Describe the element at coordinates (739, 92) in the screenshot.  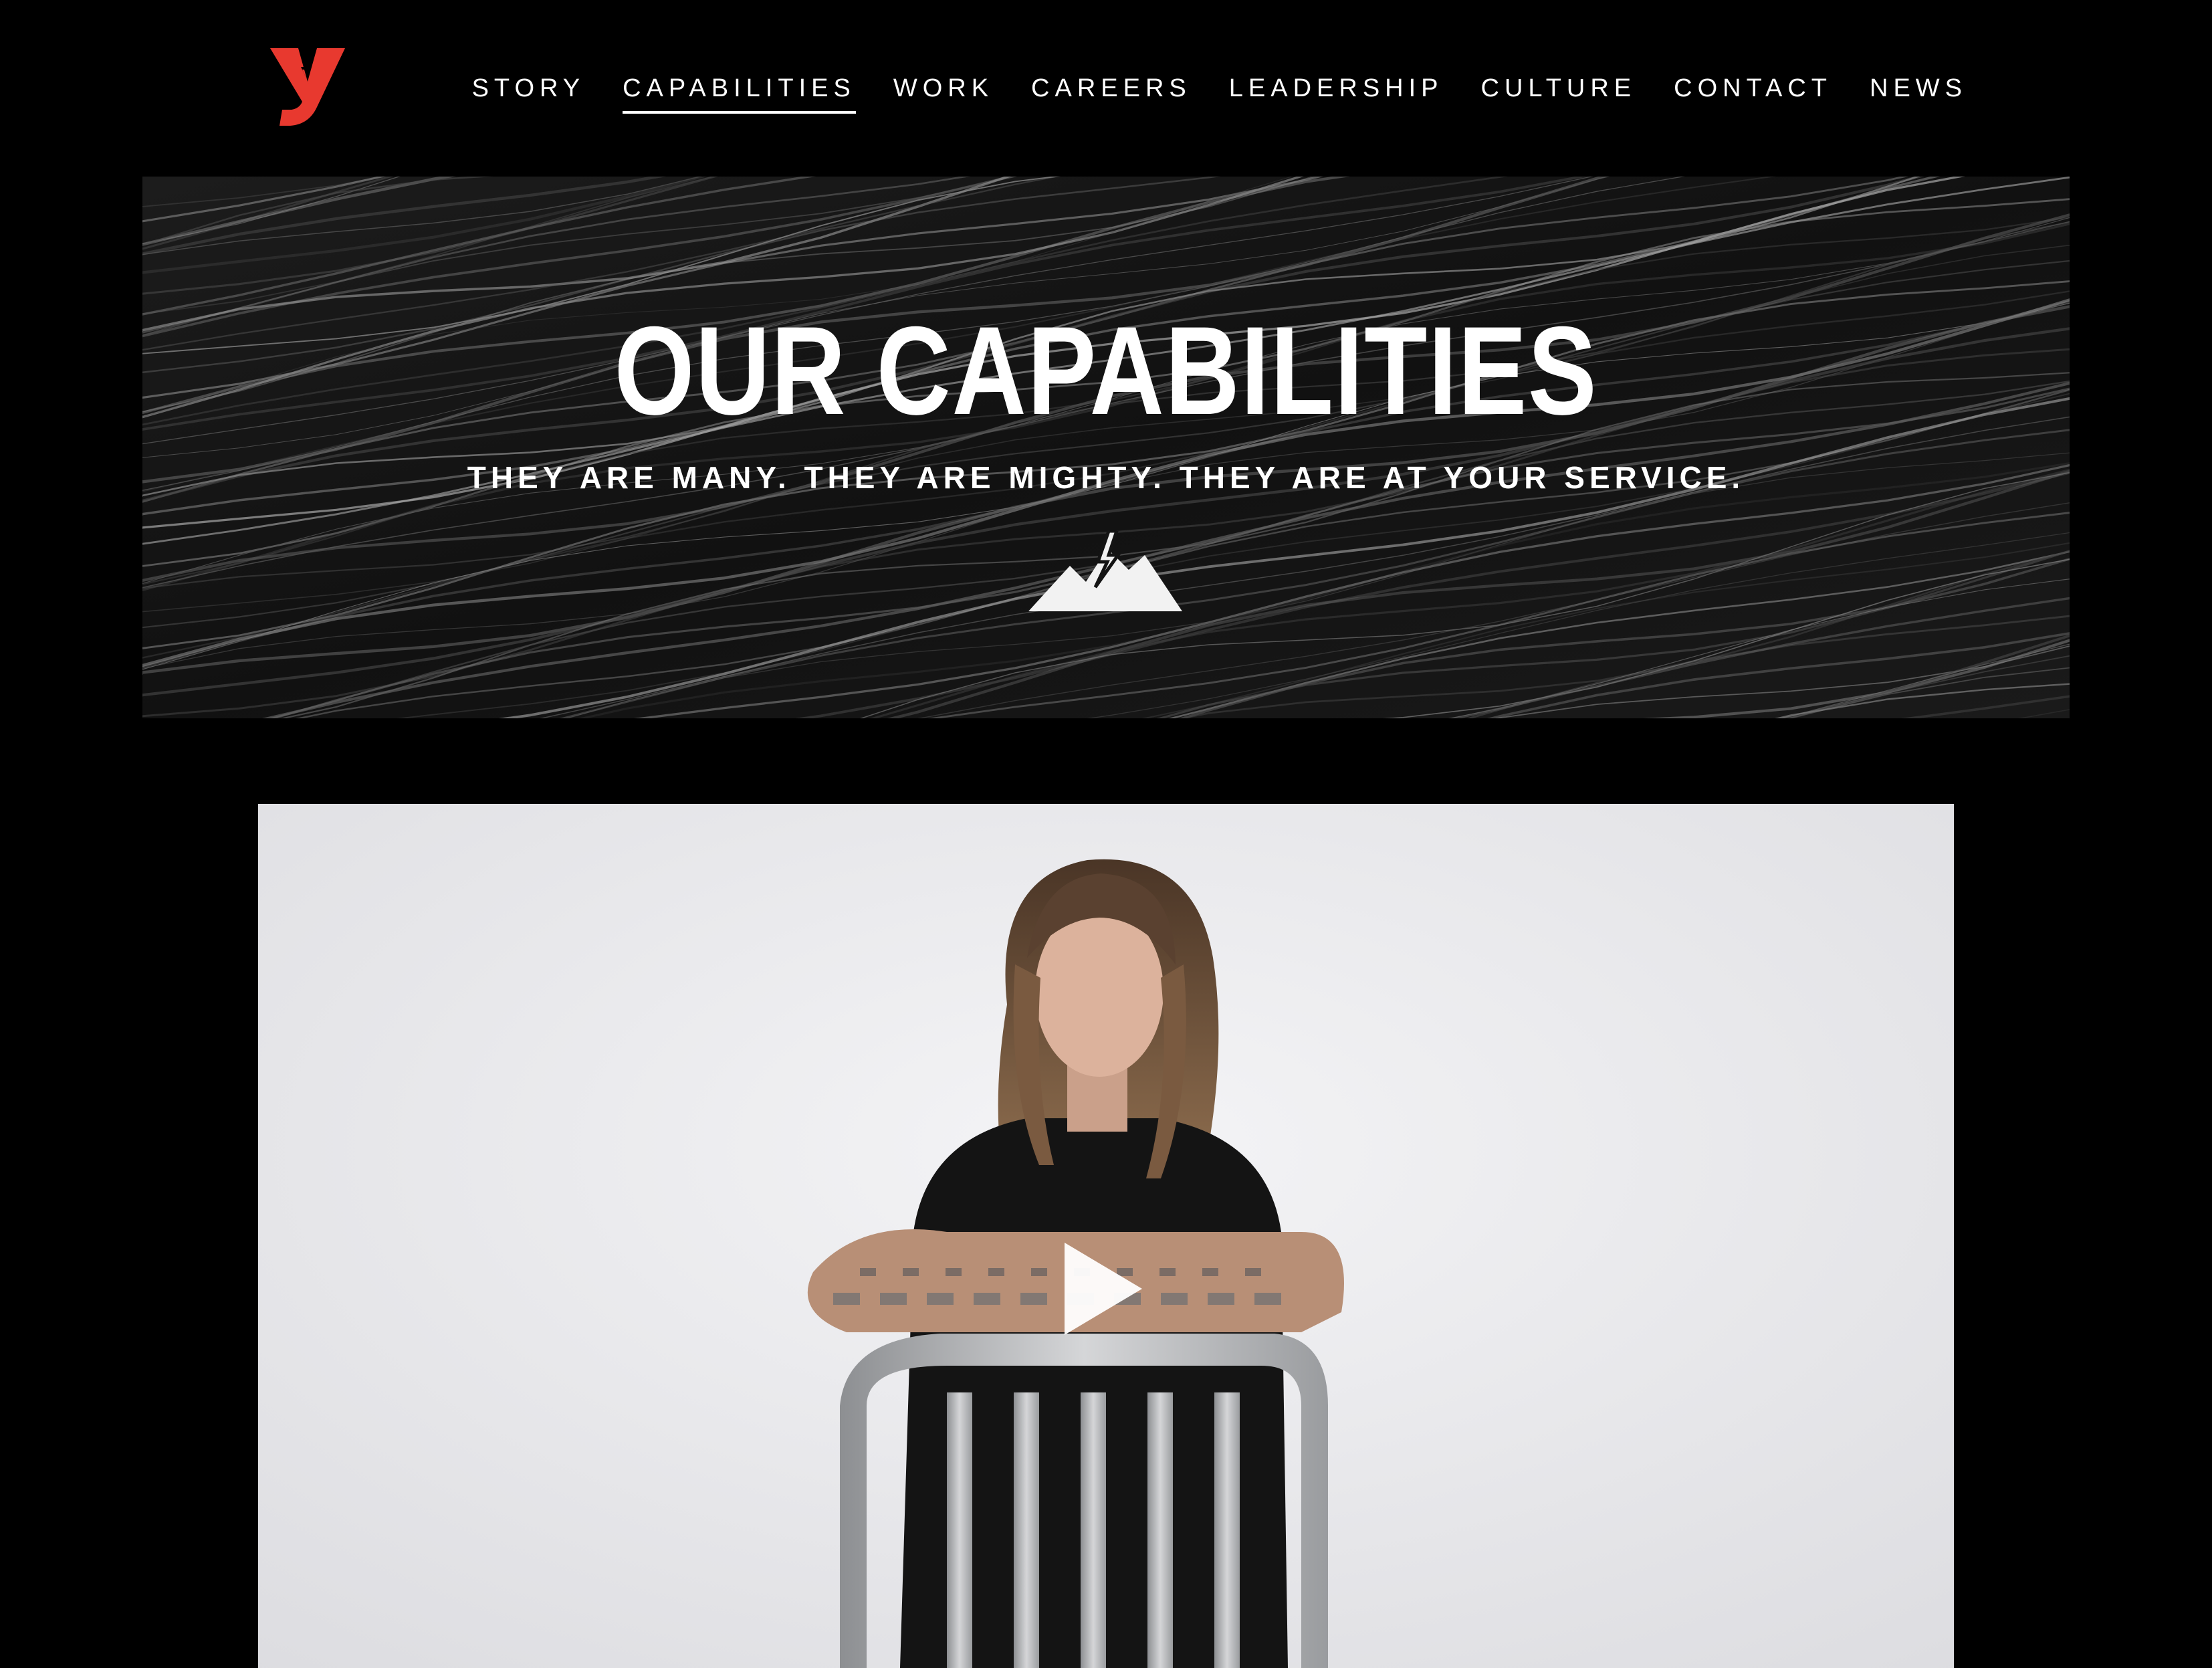
I see `nav-item-capabilities: CAPABILITIES` at that location.